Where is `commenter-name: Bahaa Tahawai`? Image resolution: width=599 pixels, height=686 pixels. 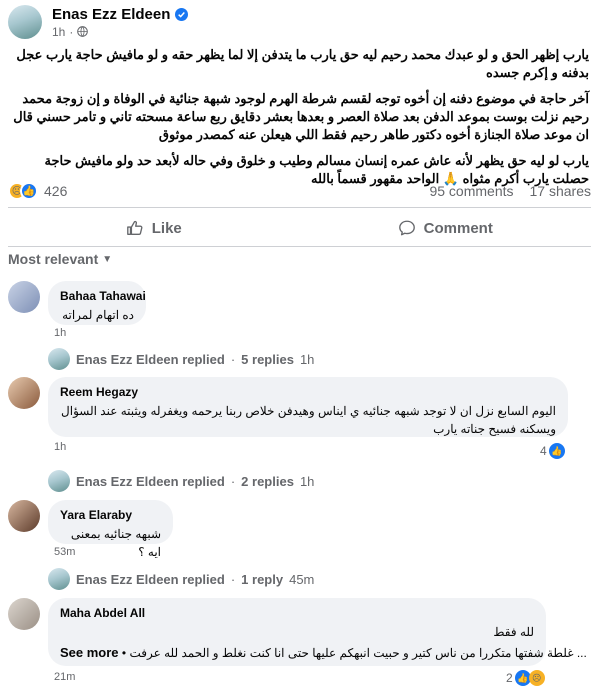
commenter-name: Bahaa Tahawai is located at coordinates (103, 296).